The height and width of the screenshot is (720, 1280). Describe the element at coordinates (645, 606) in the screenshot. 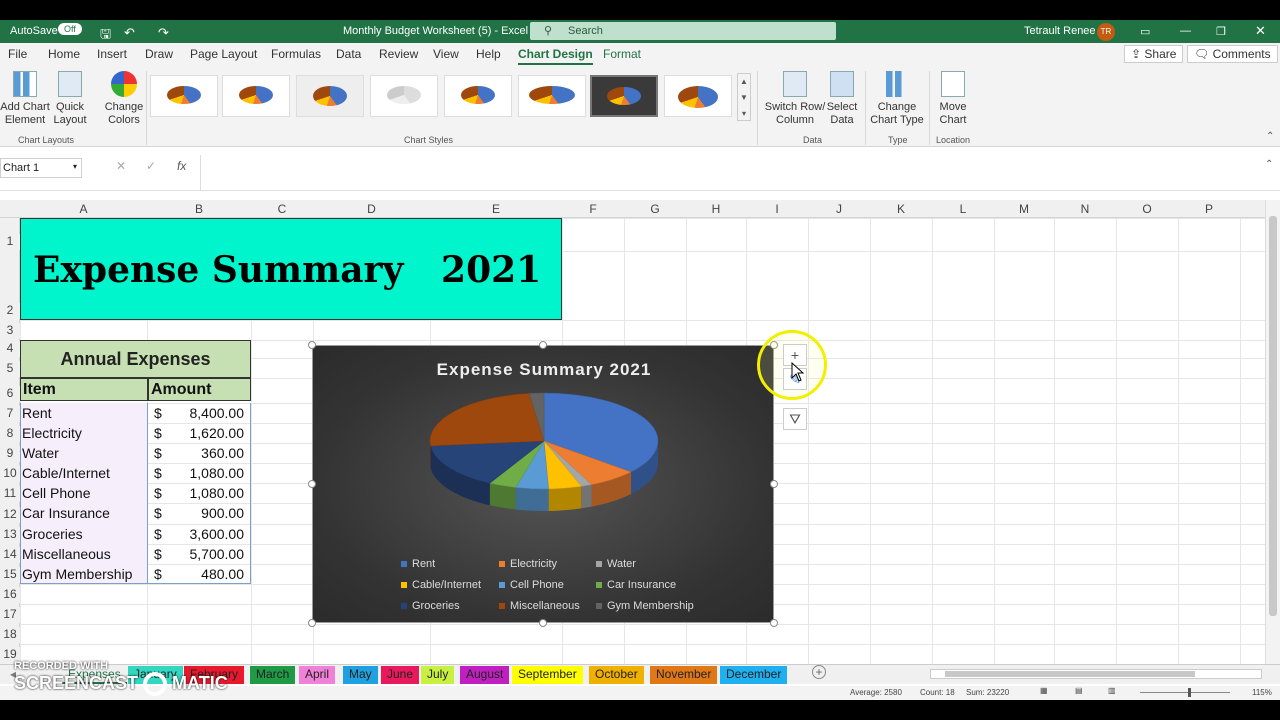

I see `legend-entry: Gym Membership` at that location.